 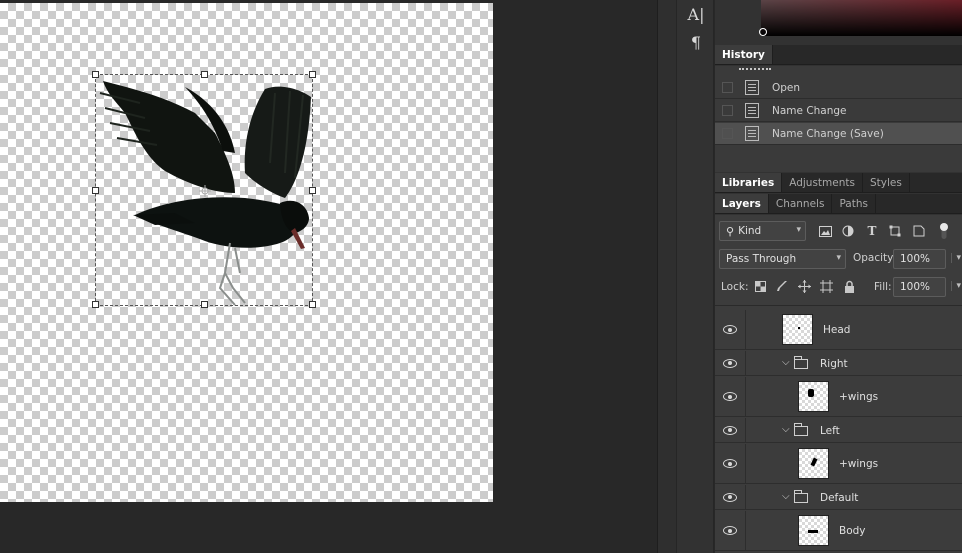 What do you see at coordinates (822, 182) in the screenshot?
I see `tab-adjustments: Adjustments` at bounding box center [822, 182].